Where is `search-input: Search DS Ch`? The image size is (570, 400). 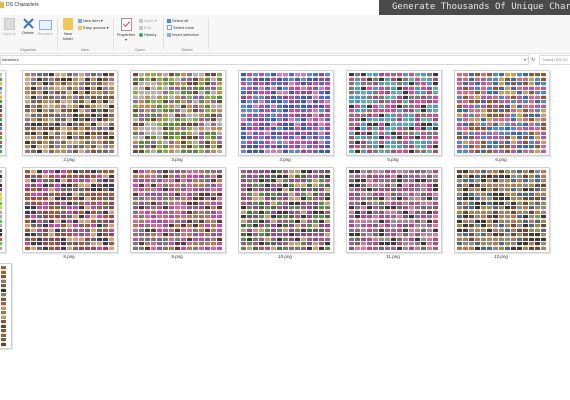
search-input: Search DS Ch is located at coordinates (554, 60).